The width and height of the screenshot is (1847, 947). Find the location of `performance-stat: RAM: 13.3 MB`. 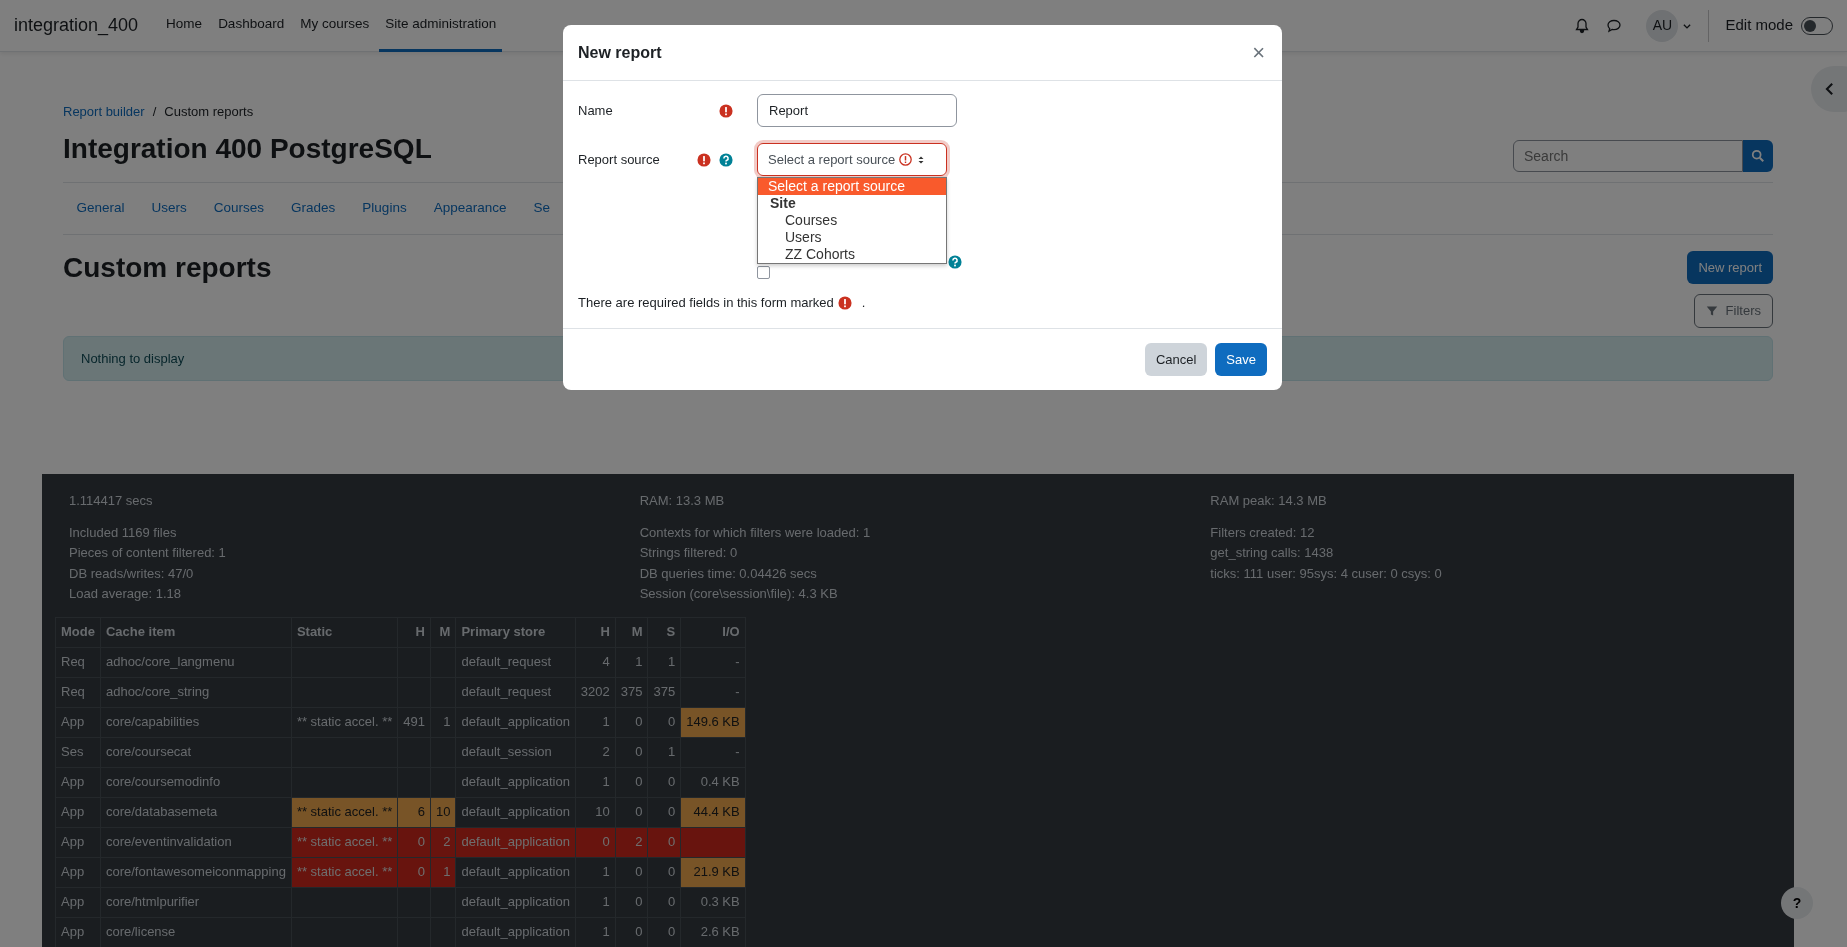

performance-stat: RAM: 13.3 MB is located at coordinates (682, 501).